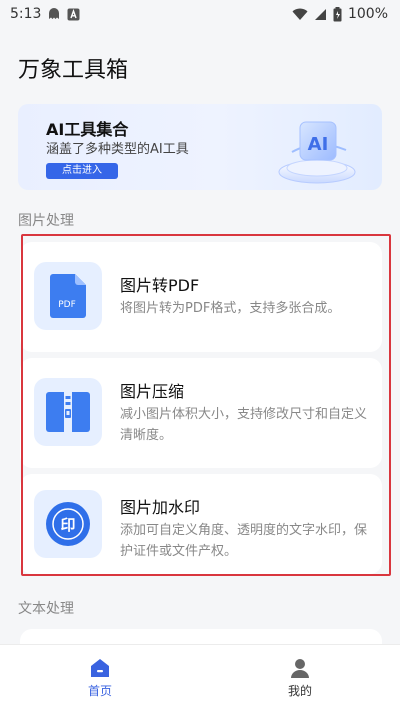 Image resolution: width=400 pixels, height=711 pixels. Describe the element at coordinates (244, 425) in the screenshot. I see `tool-description: 减小图片体积大小，支持修改尺寸和自定义清晰度。` at that location.